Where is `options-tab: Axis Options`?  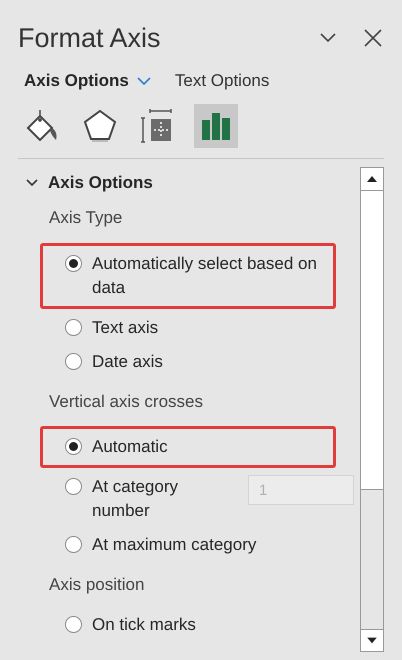 options-tab: Axis Options is located at coordinates (76, 81).